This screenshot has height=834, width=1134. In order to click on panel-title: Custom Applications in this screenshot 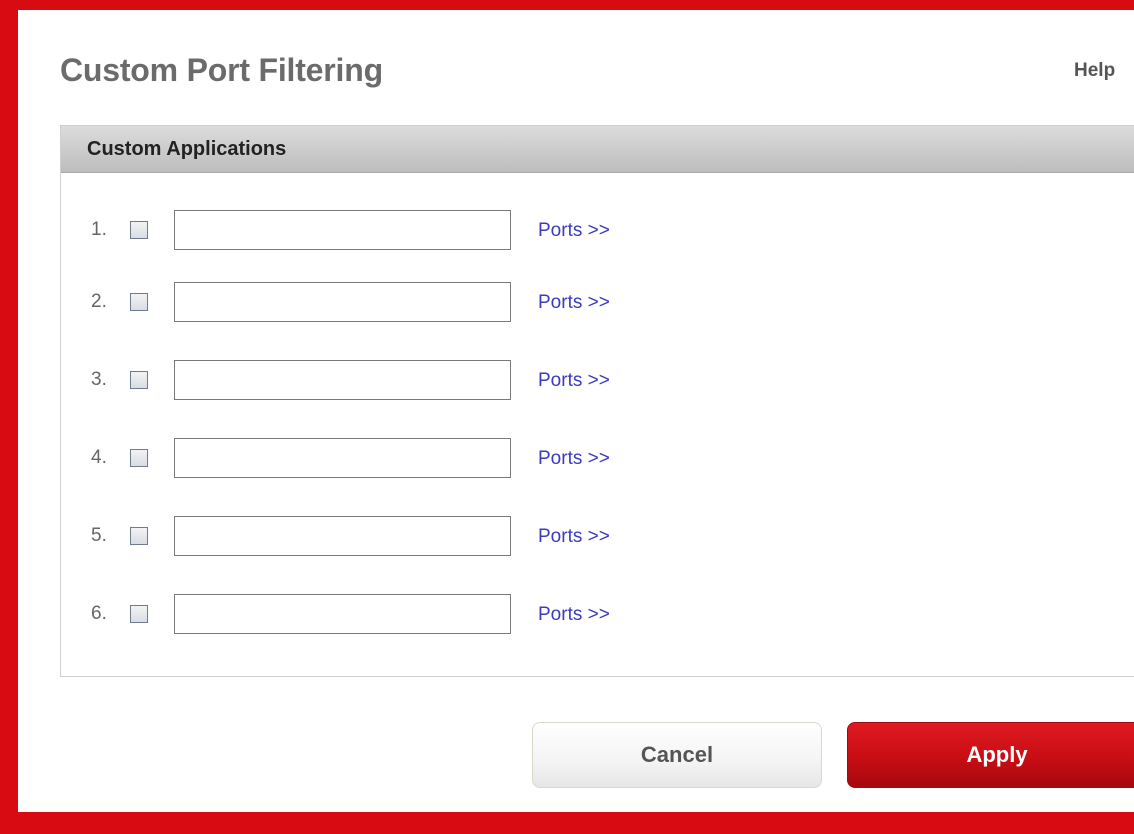, I will do `click(187, 149)`.